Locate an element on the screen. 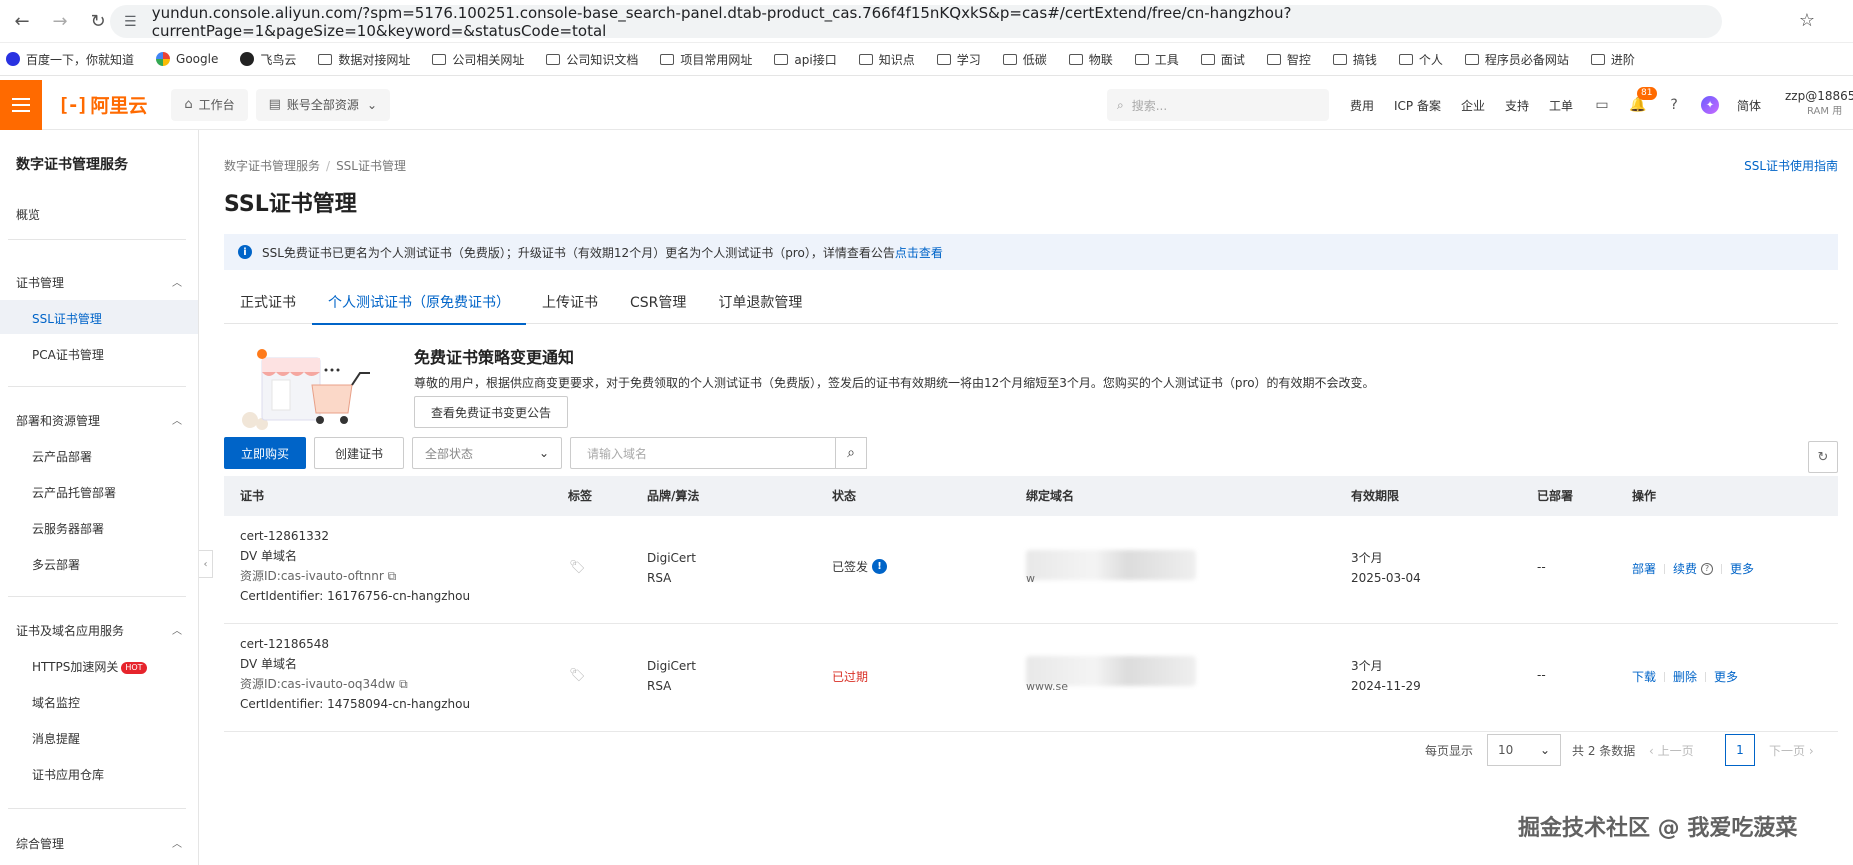 The image size is (1853, 865). bookmark-folder: 数据对接网址 is located at coordinates (364, 59).